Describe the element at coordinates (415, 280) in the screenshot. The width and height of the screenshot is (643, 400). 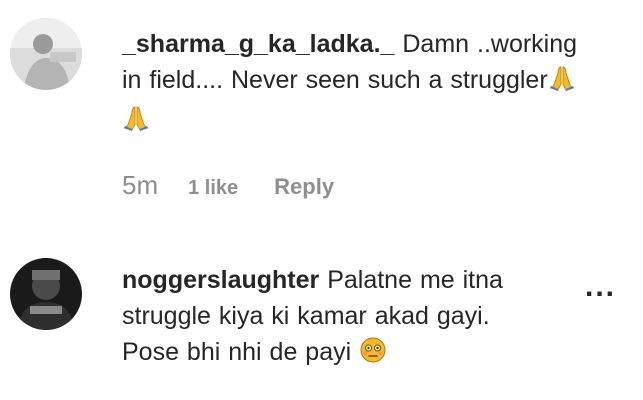
I see `comment-body-line1: Palatne me itna` at that location.